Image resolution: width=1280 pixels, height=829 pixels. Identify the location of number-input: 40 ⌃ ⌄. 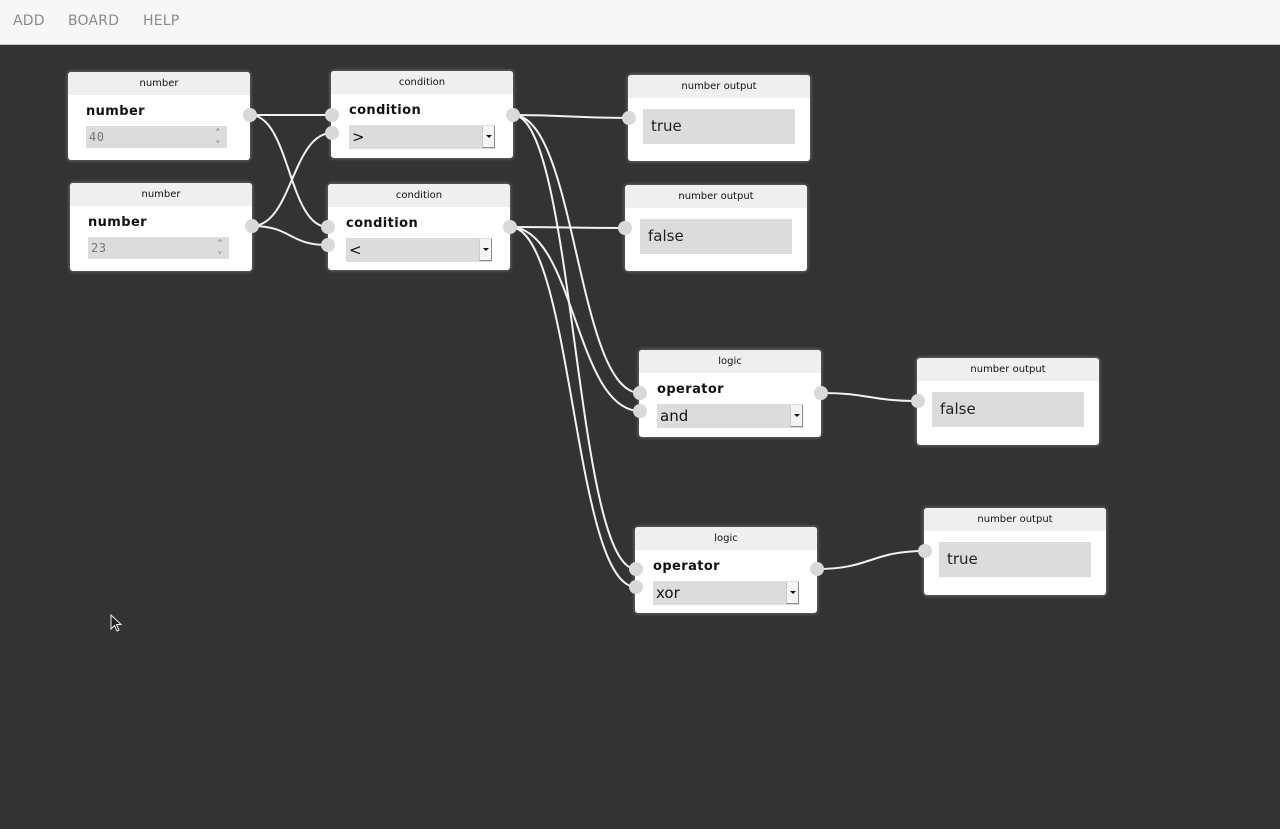
(156, 137).